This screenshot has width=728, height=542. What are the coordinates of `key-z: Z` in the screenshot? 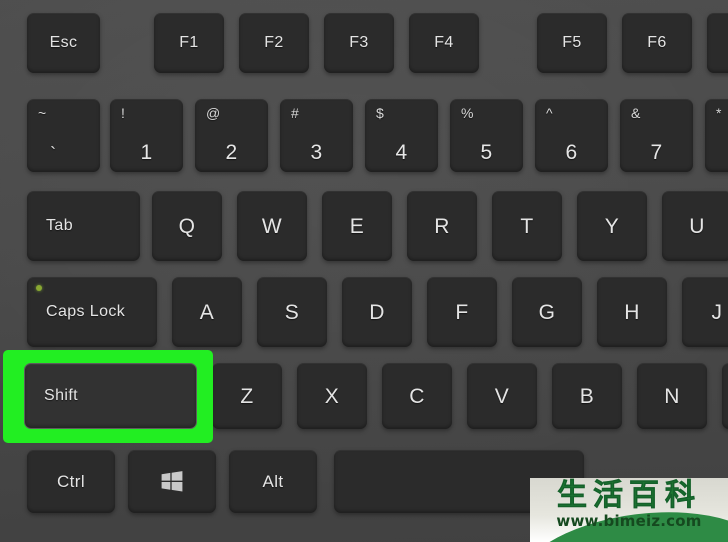 It's located at (247, 396).